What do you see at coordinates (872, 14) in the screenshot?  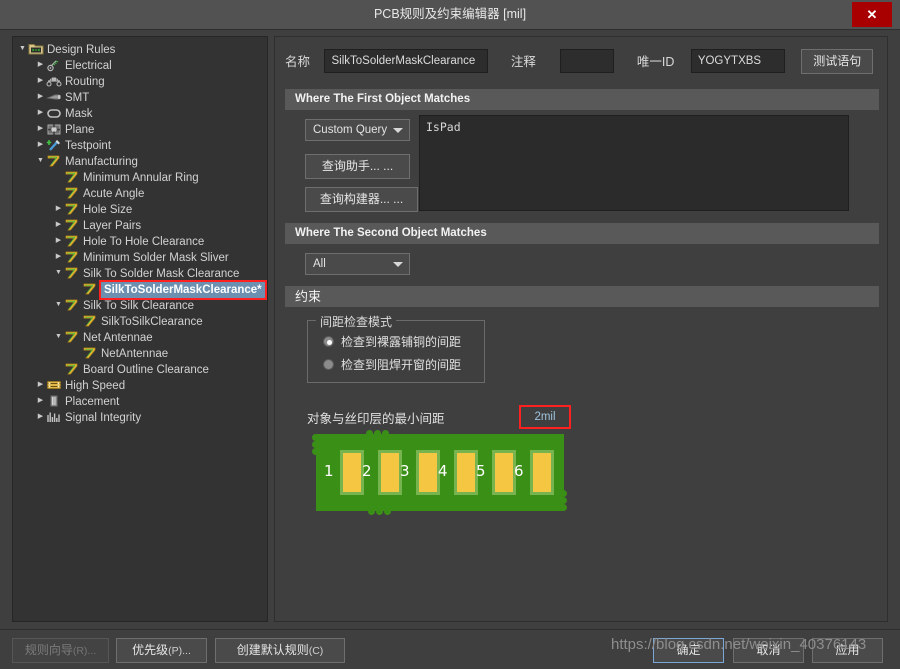 I see `close-icon: ✕` at bounding box center [872, 14].